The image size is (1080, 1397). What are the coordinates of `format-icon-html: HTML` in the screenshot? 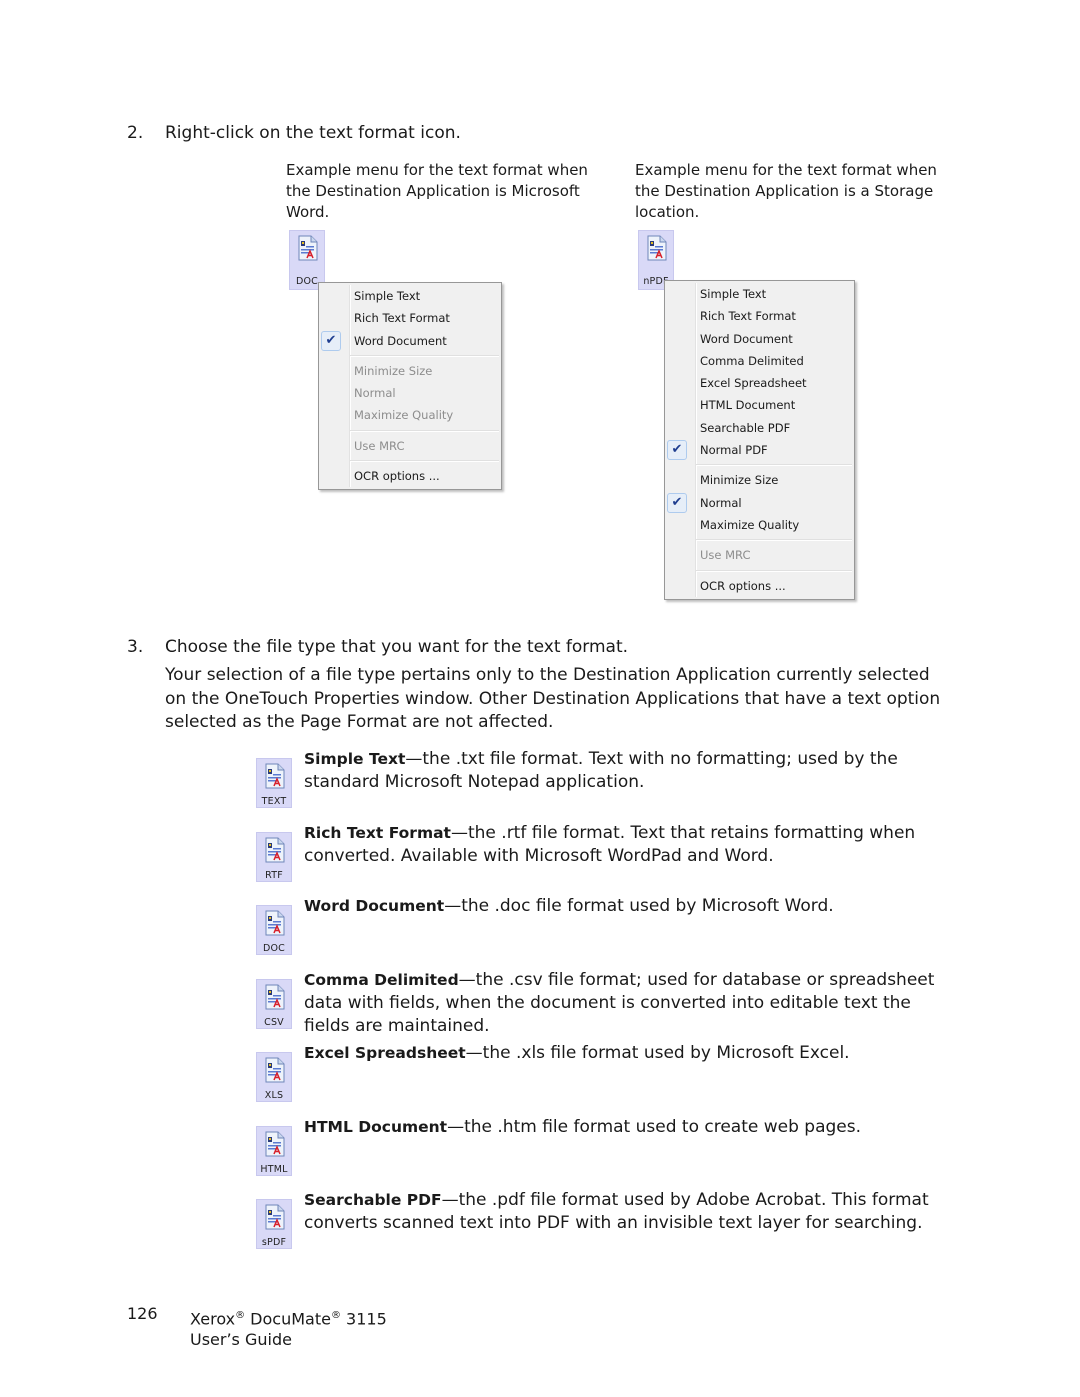 It's located at (274, 1151).